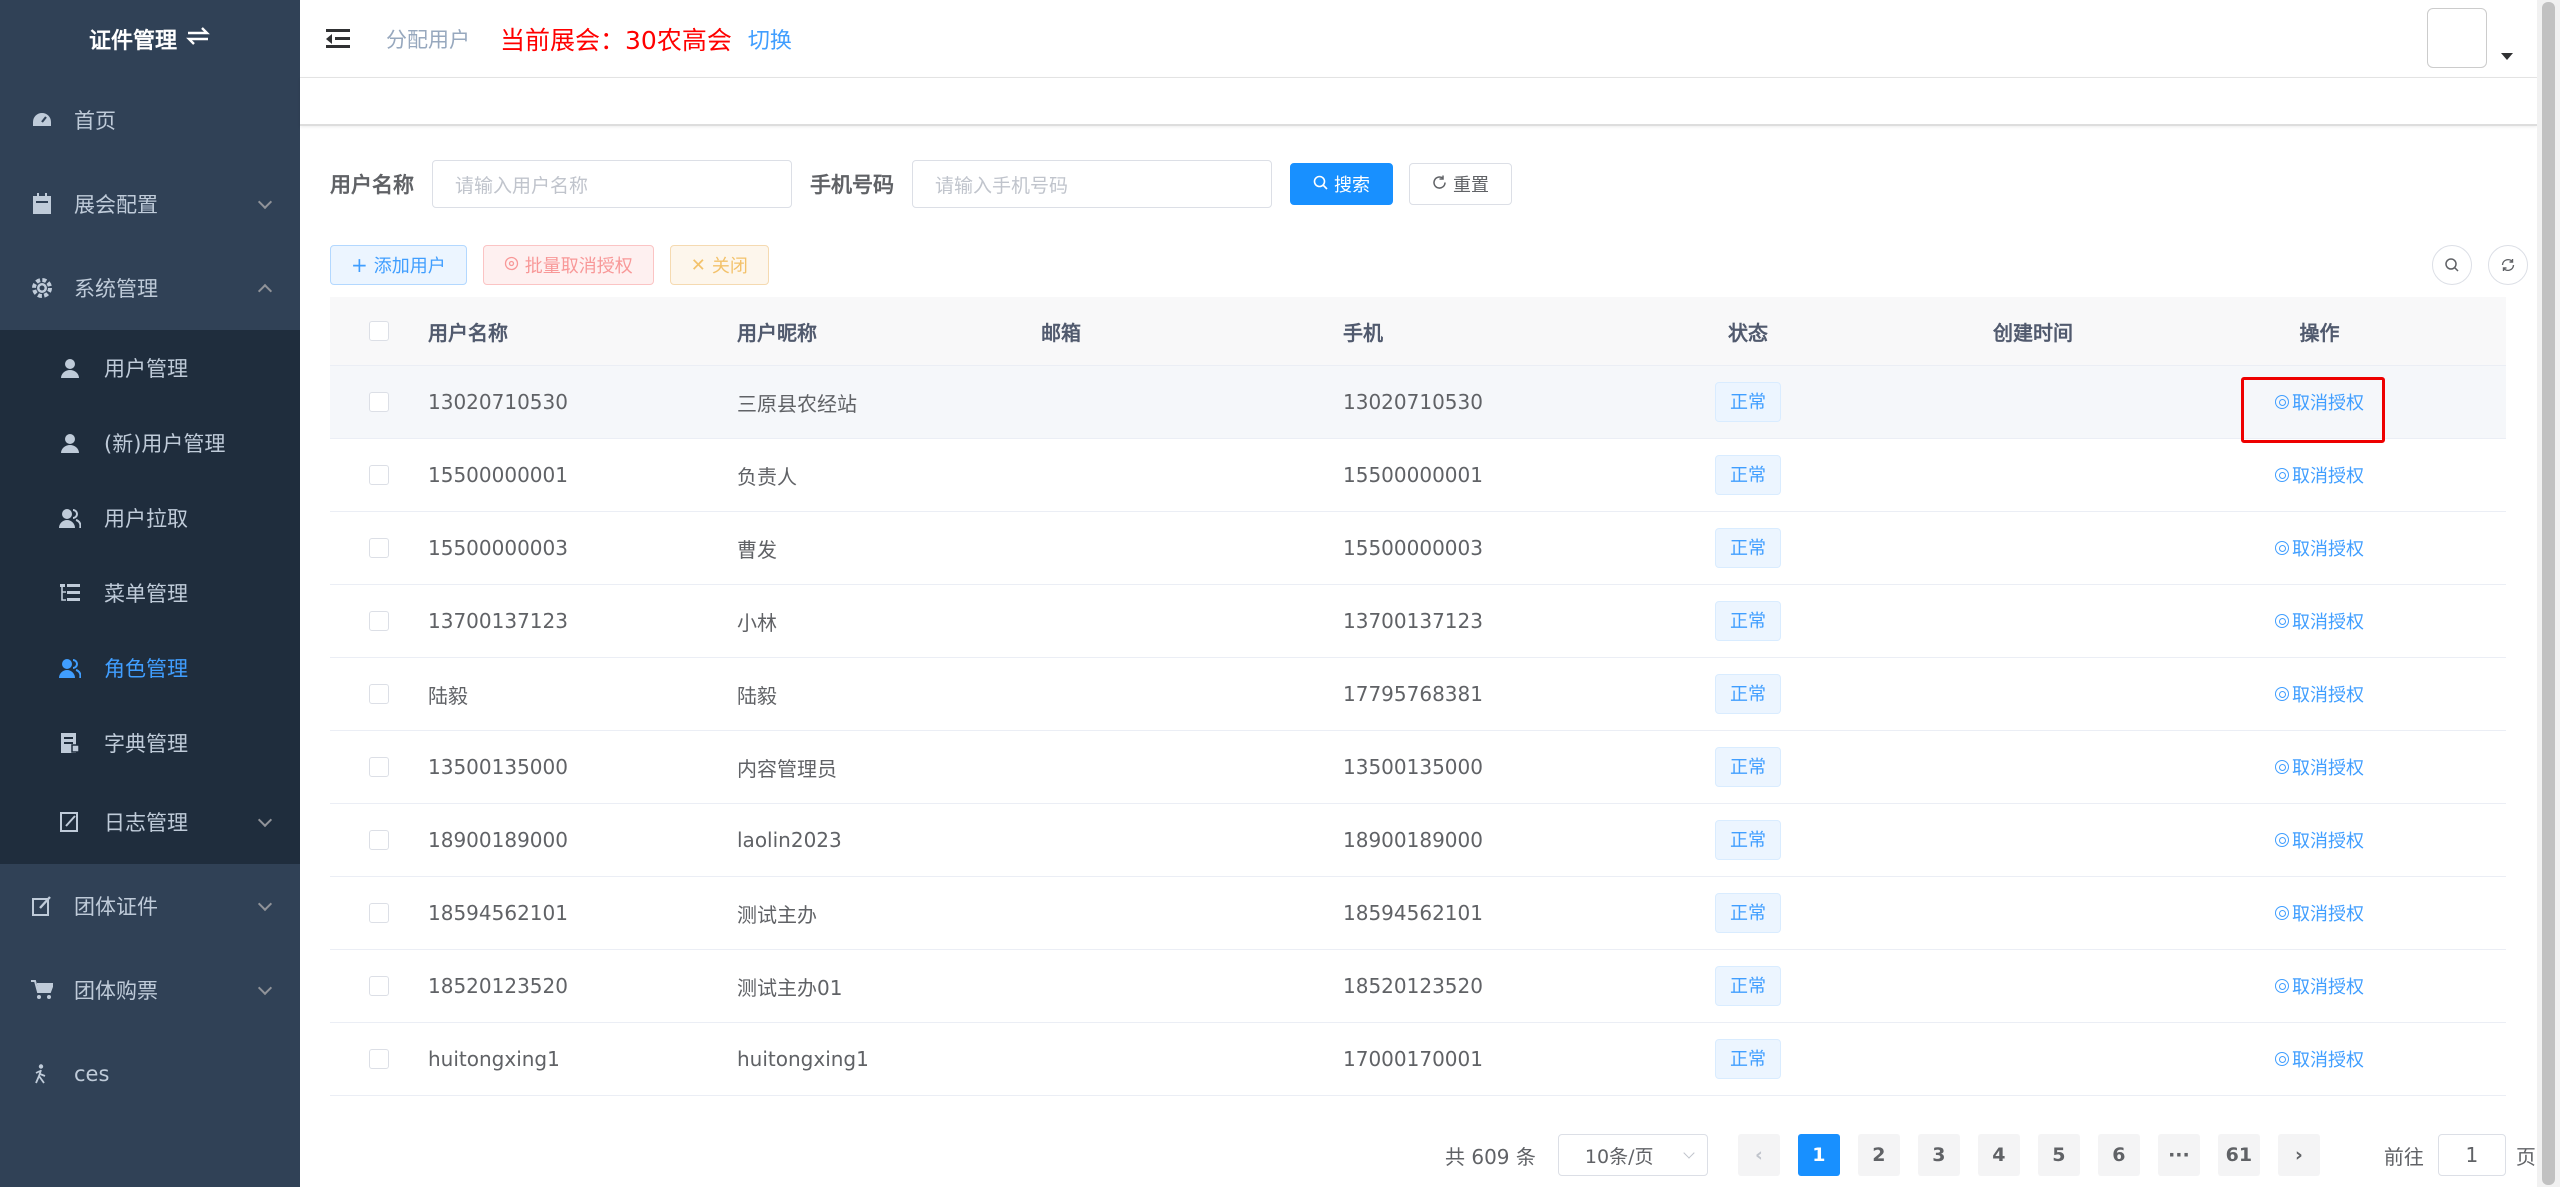  I want to click on sub-item-label: 字典管理, so click(146, 743).